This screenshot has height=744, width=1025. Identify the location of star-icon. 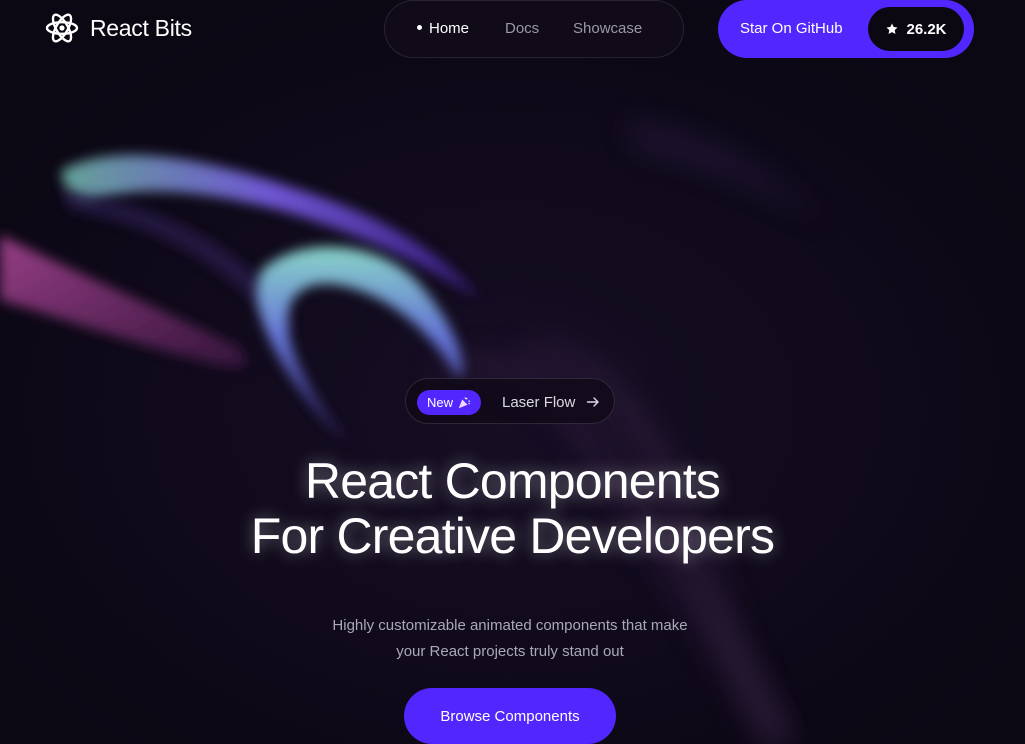
(892, 28).